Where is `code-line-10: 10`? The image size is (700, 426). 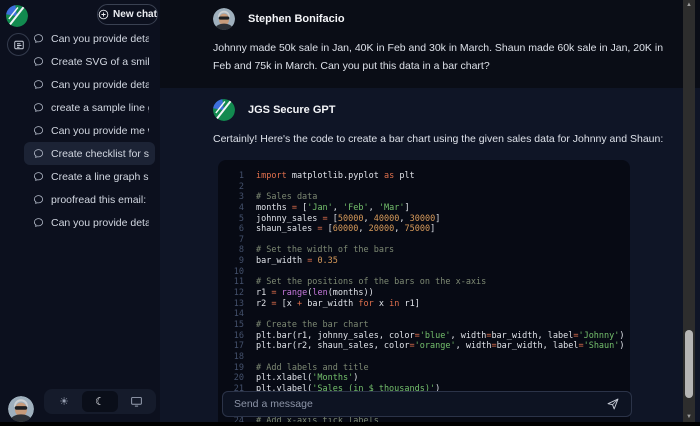
code-line-10: 10 is located at coordinates (238, 271).